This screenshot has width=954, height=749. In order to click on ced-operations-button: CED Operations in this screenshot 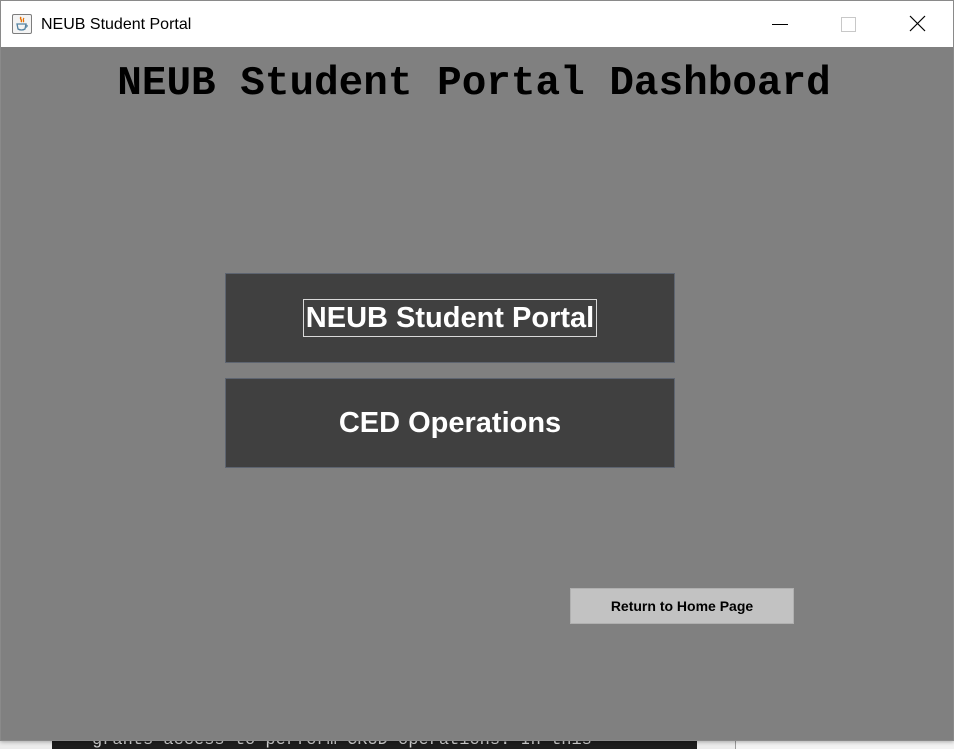, I will do `click(450, 423)`.